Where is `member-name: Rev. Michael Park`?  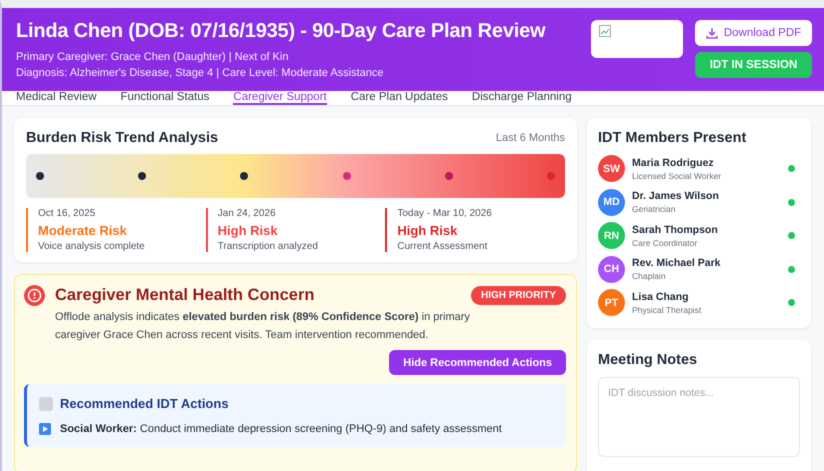
member-name: Rev. Michael Park is located at coordinates (677, 263).